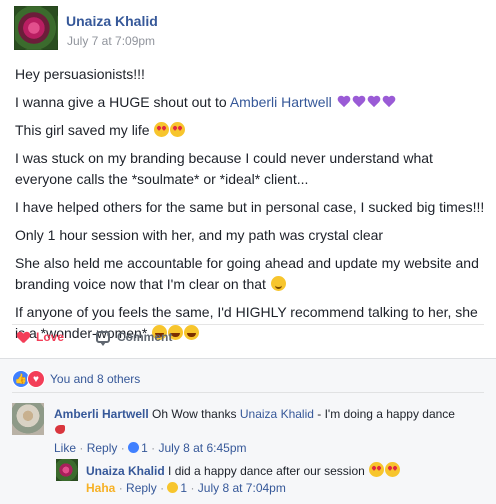 The image size is (496, 504). I want to click on comment-button: Comment, so click(134, 338).